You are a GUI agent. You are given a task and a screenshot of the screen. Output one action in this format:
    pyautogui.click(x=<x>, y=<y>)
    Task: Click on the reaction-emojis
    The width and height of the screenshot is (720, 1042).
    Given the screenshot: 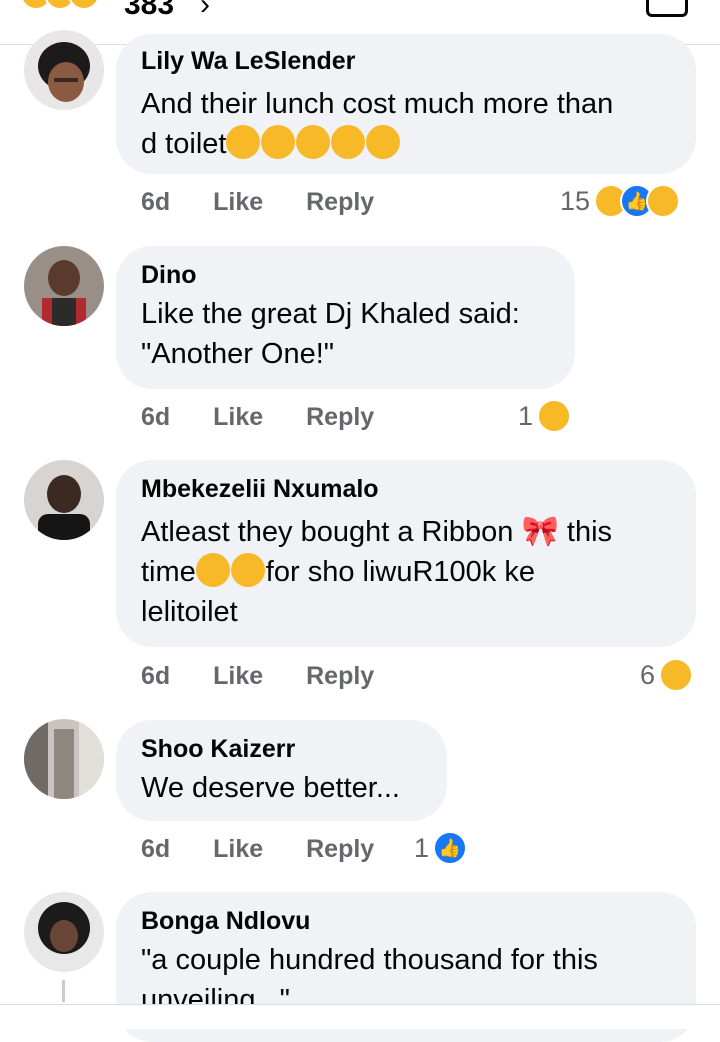 What is the action you would take?
    pyautogui.click(x=60, y=7)
    